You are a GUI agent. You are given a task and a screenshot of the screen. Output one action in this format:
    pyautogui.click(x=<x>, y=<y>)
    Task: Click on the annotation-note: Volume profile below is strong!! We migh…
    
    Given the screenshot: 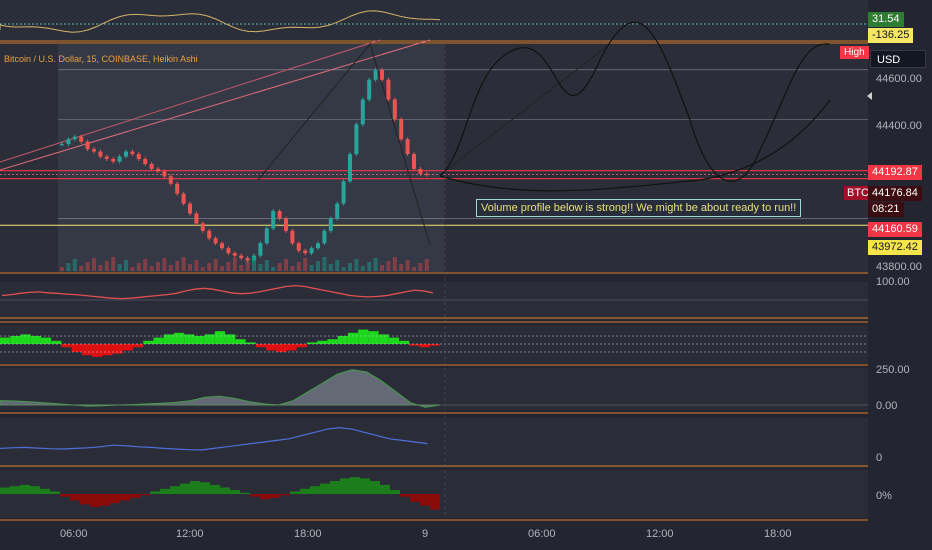 What is the action you would take?
    pyautogui.click(x=639, y=208)
    